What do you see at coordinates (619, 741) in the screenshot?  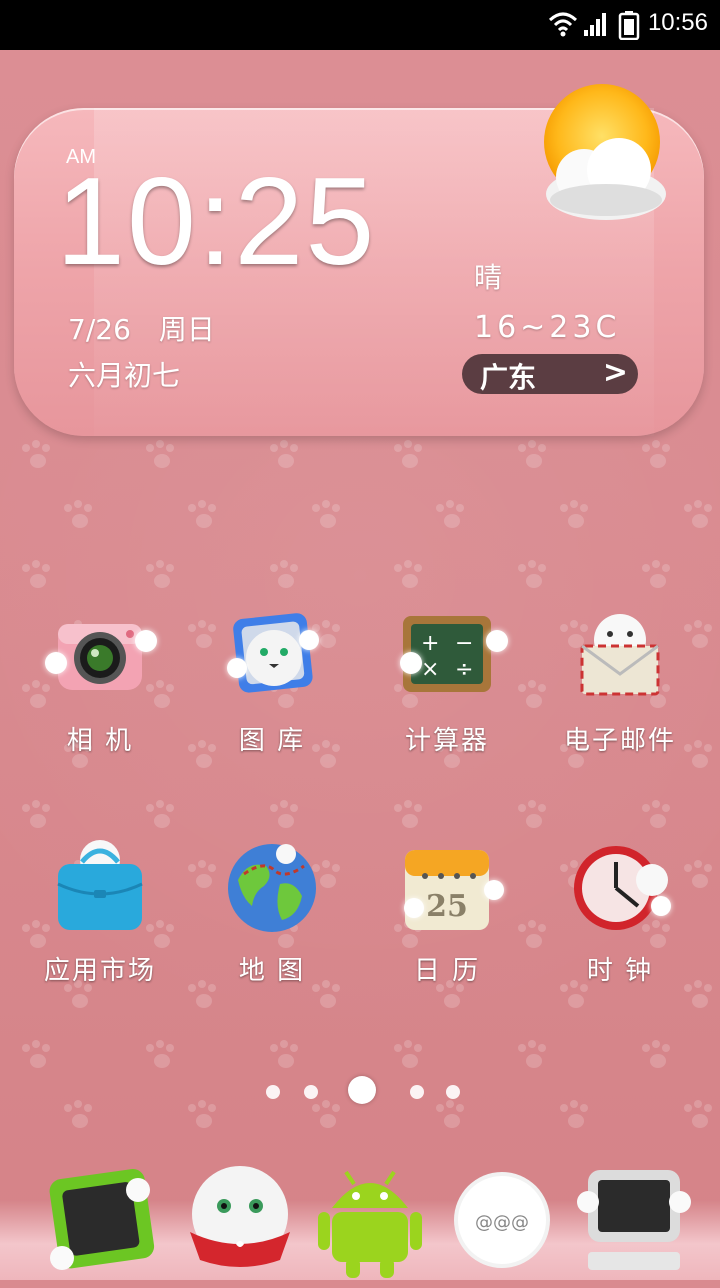 I see `app-label: 电子邮件` at bounding box center [619, 741].